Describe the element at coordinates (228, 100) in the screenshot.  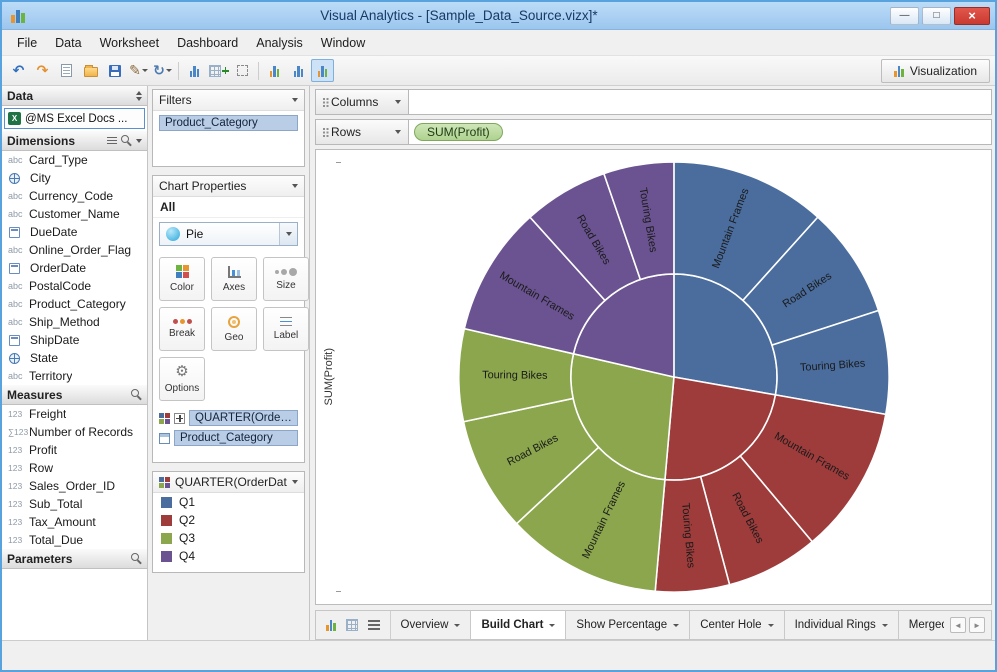
I see `filters-header: Filters` at that location.